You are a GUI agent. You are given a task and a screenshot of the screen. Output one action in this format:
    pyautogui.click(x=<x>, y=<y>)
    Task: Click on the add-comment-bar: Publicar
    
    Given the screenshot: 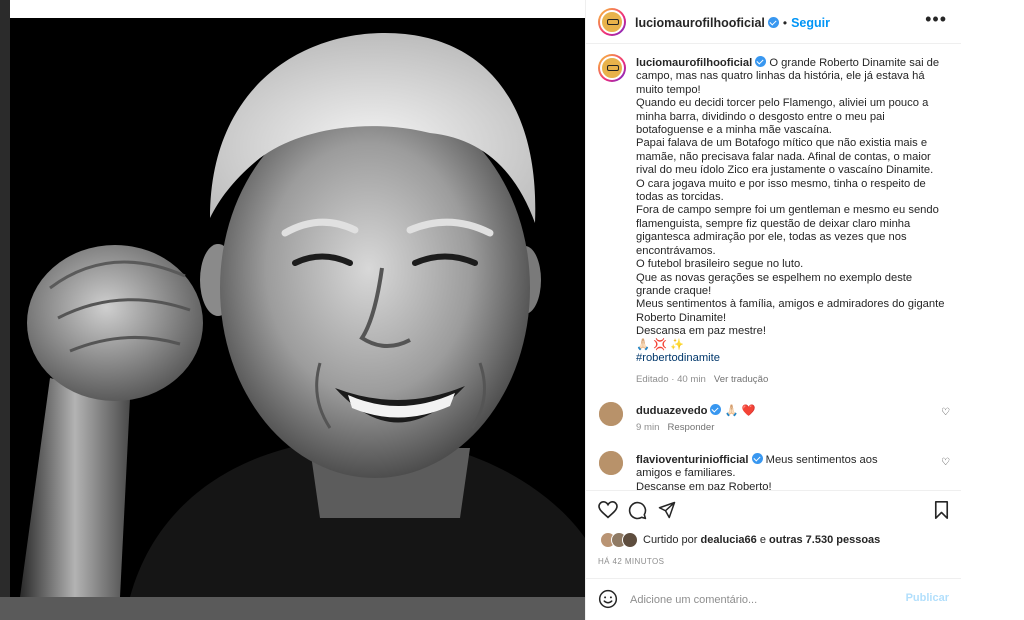 What is the action you would take?
    pyautogui.click(x=773, y=599)
    